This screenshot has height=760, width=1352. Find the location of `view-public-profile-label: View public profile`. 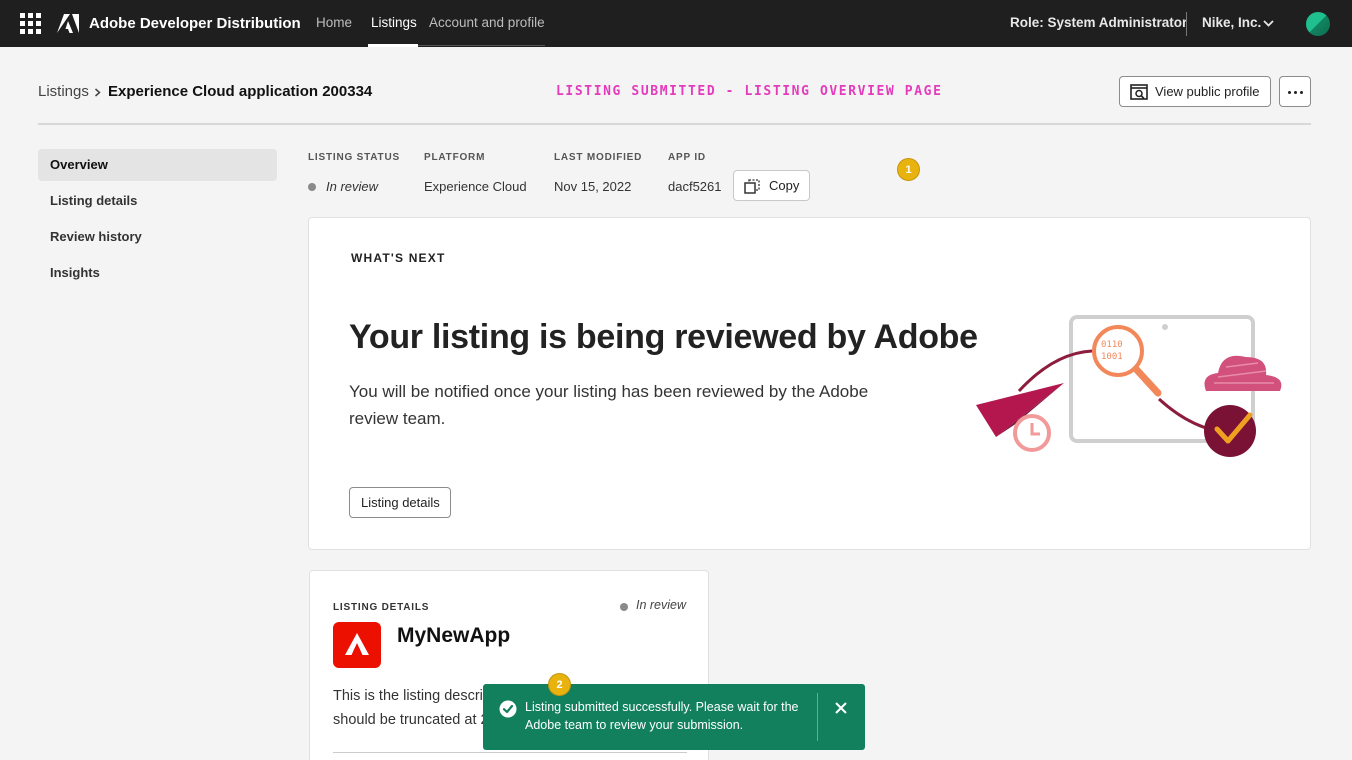

view-public-profile-label: View public profile is located at coordinates (1207, 91).